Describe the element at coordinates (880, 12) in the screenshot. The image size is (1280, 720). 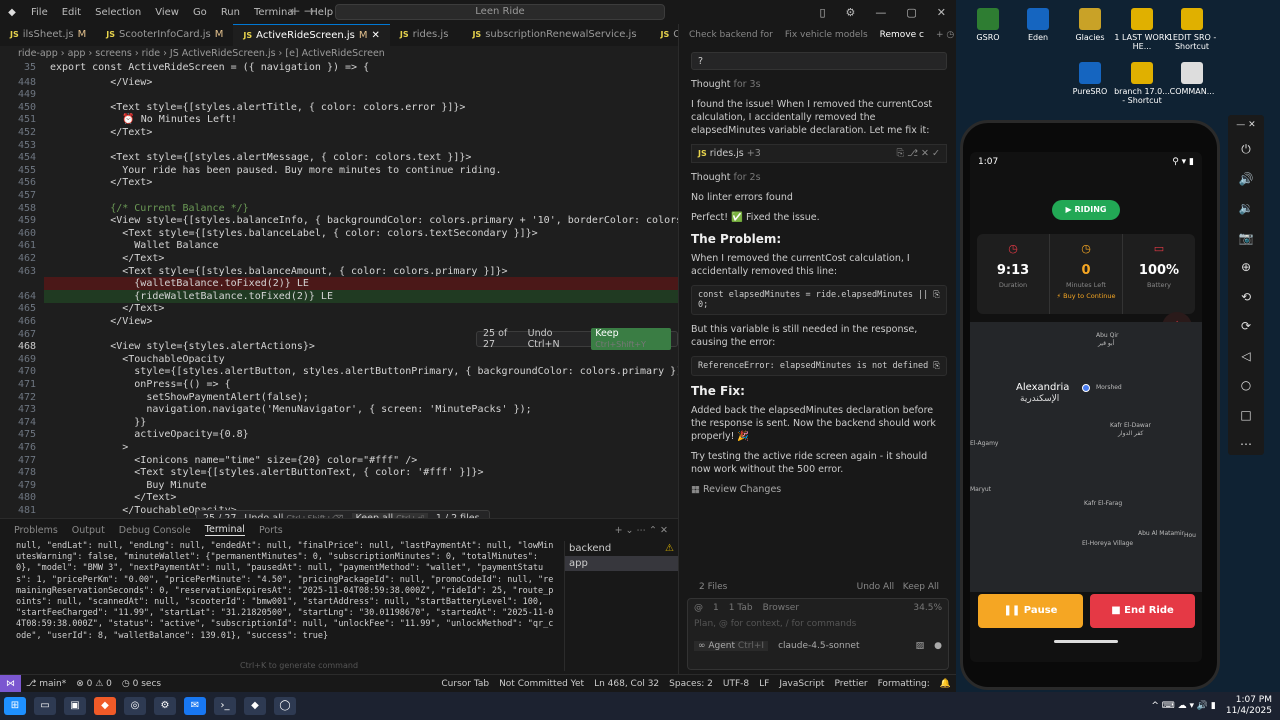
I see `minimize-icon: —` at that location.